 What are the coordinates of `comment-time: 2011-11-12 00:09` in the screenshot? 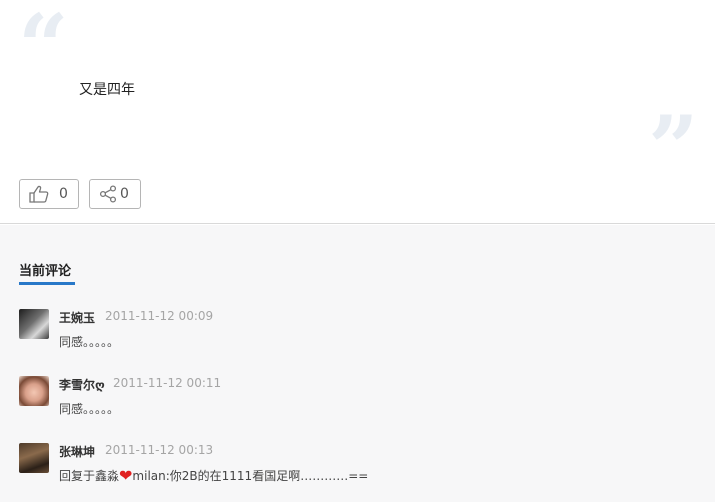 It's located at (159, 316).